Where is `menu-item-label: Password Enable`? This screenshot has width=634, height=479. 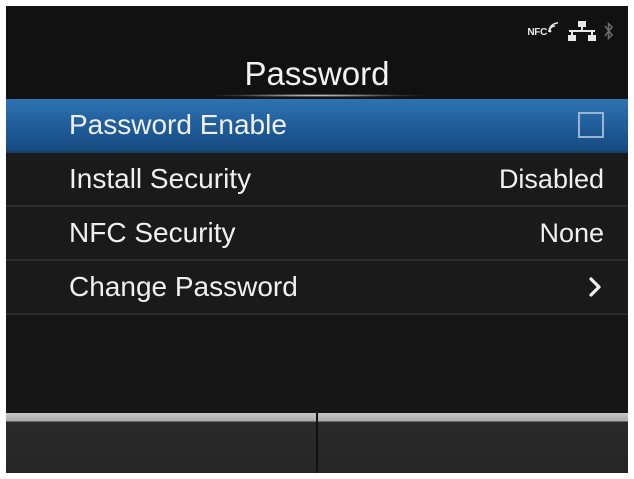 menu-item-label: Password Enable is located at coordinates (178, 124).